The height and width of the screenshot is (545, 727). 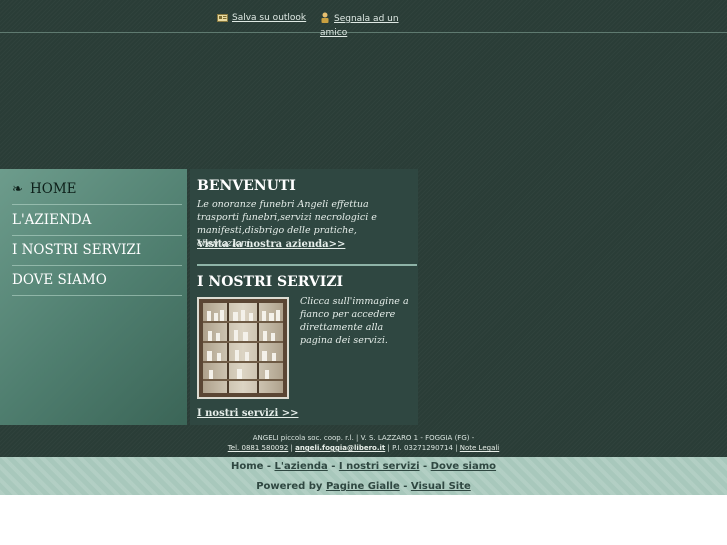 I want to click on nav-item-dove-siamo: DOVE SIAMO, so click(x=97, y=280).